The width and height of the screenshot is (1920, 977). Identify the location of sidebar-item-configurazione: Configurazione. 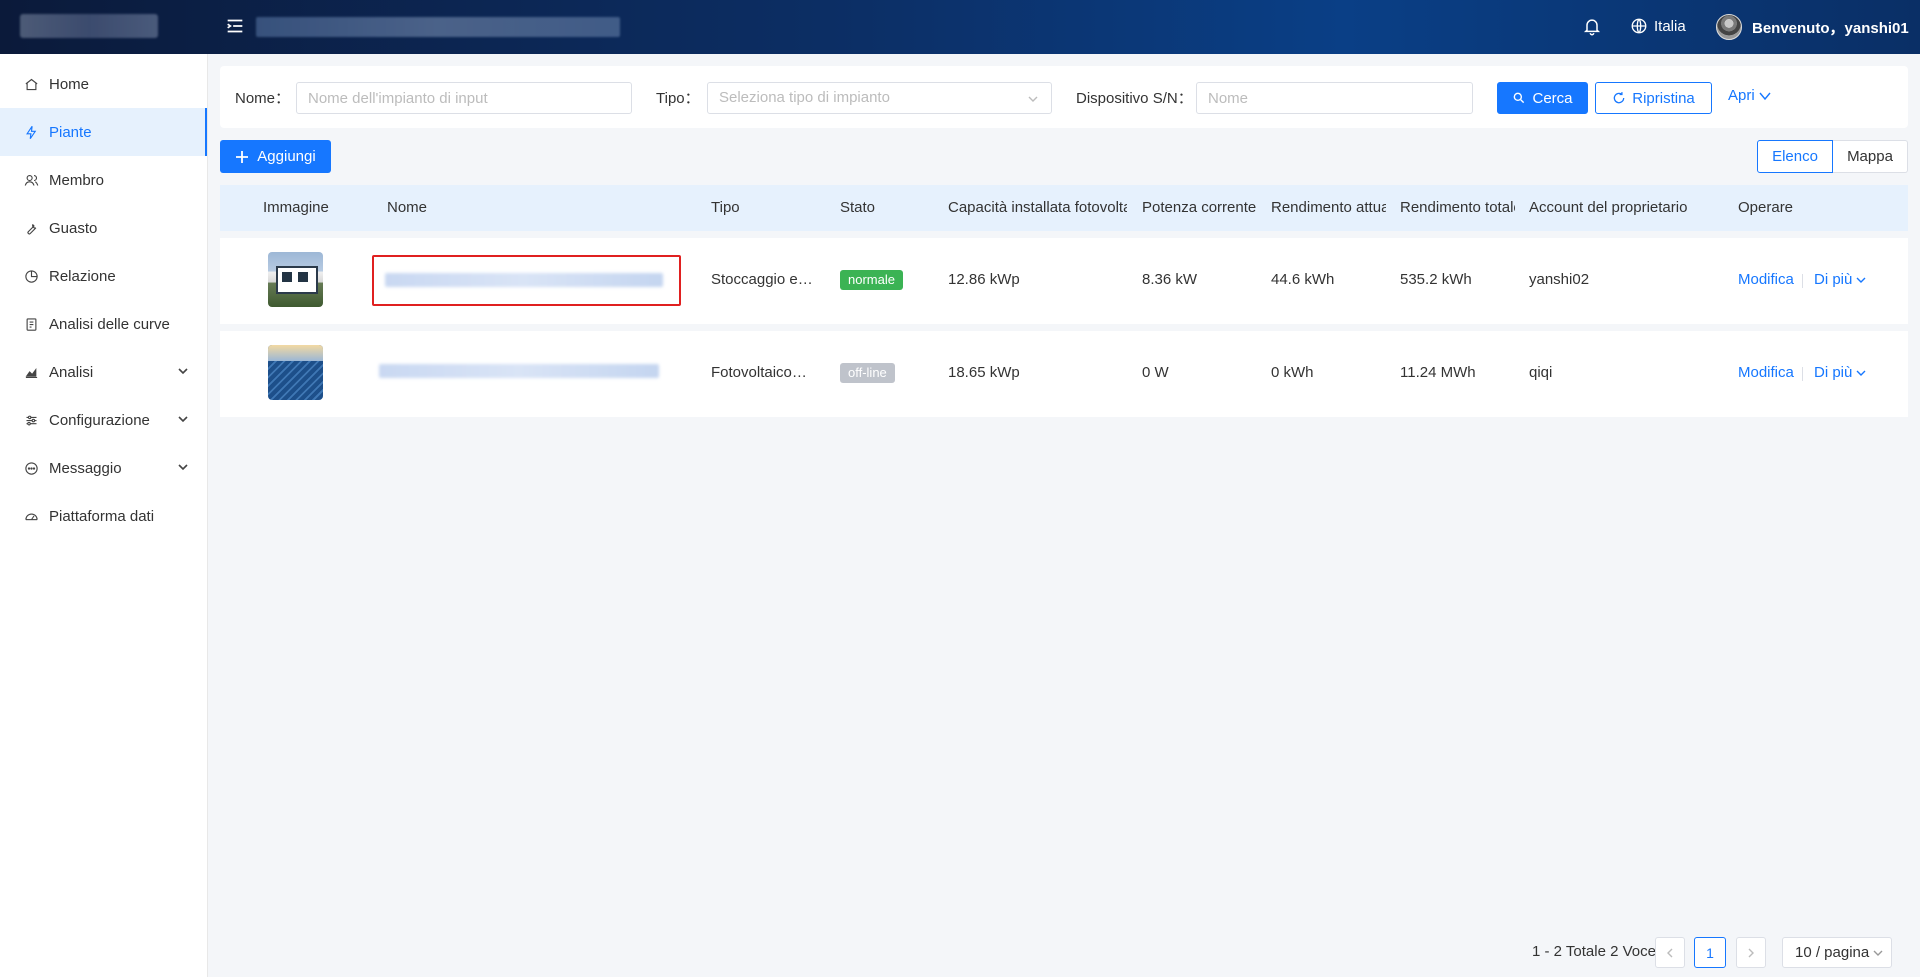
(103, 420).